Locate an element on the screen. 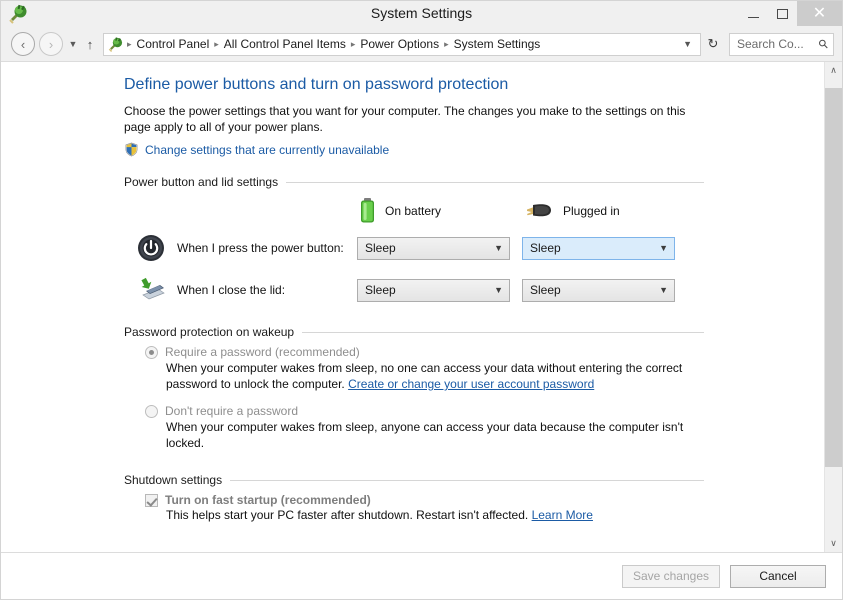  password-section-heading: Password protection on wakeup is located at coordinates (414, 332).